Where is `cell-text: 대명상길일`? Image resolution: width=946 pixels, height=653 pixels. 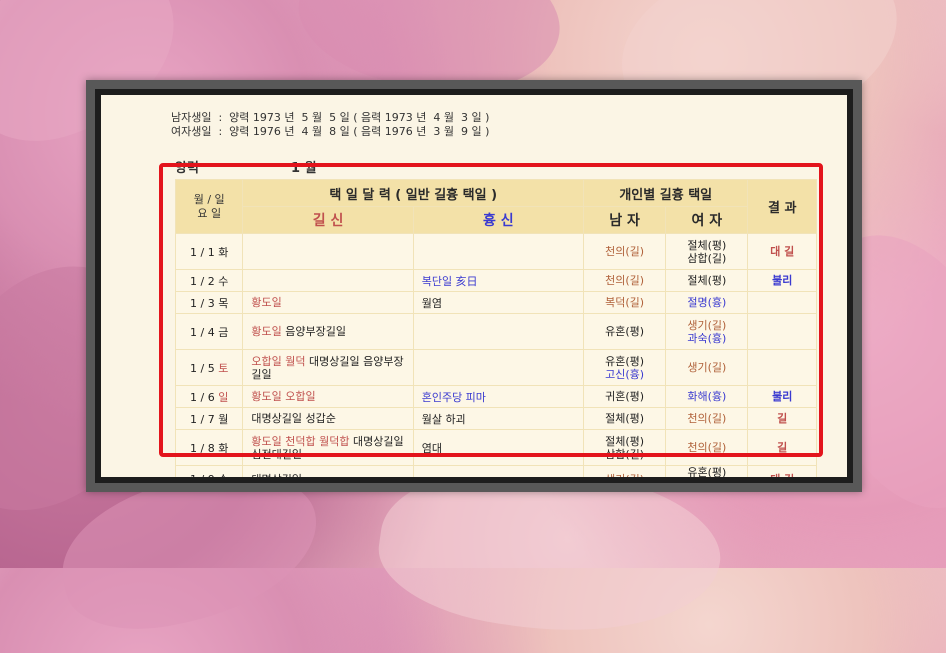
cell-text: 대명상길일 is located at coordinates (276, 475).